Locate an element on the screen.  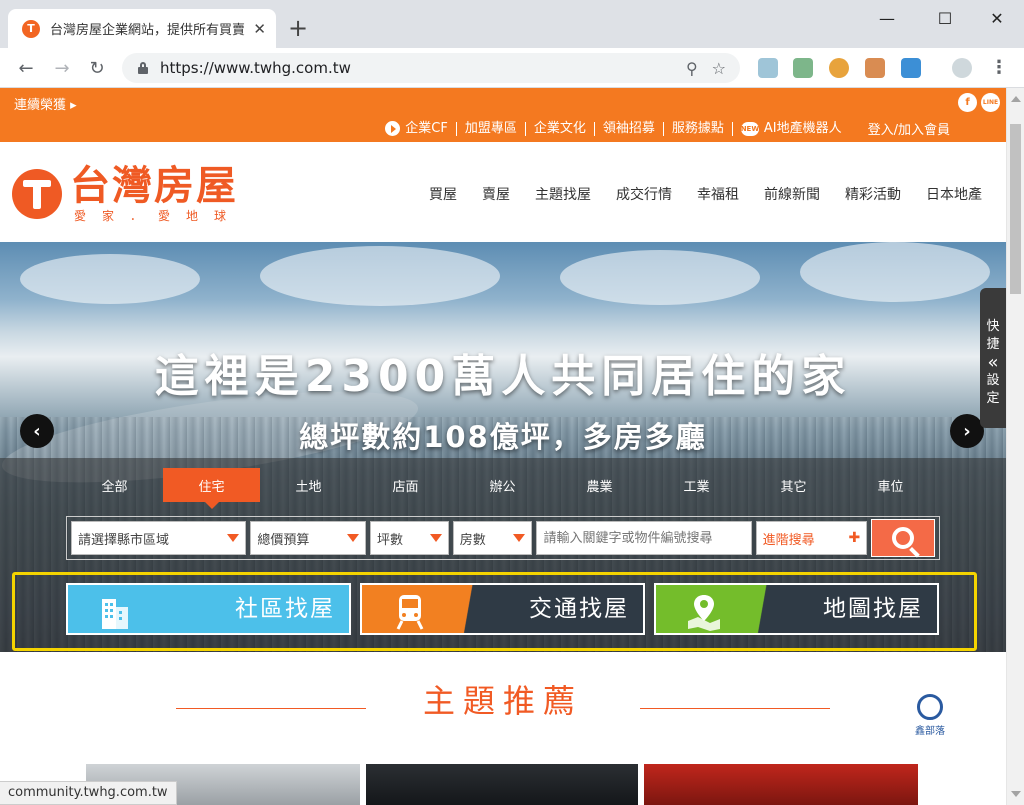
rooms-select-value: 房數 is located at coordinates (472, 540).